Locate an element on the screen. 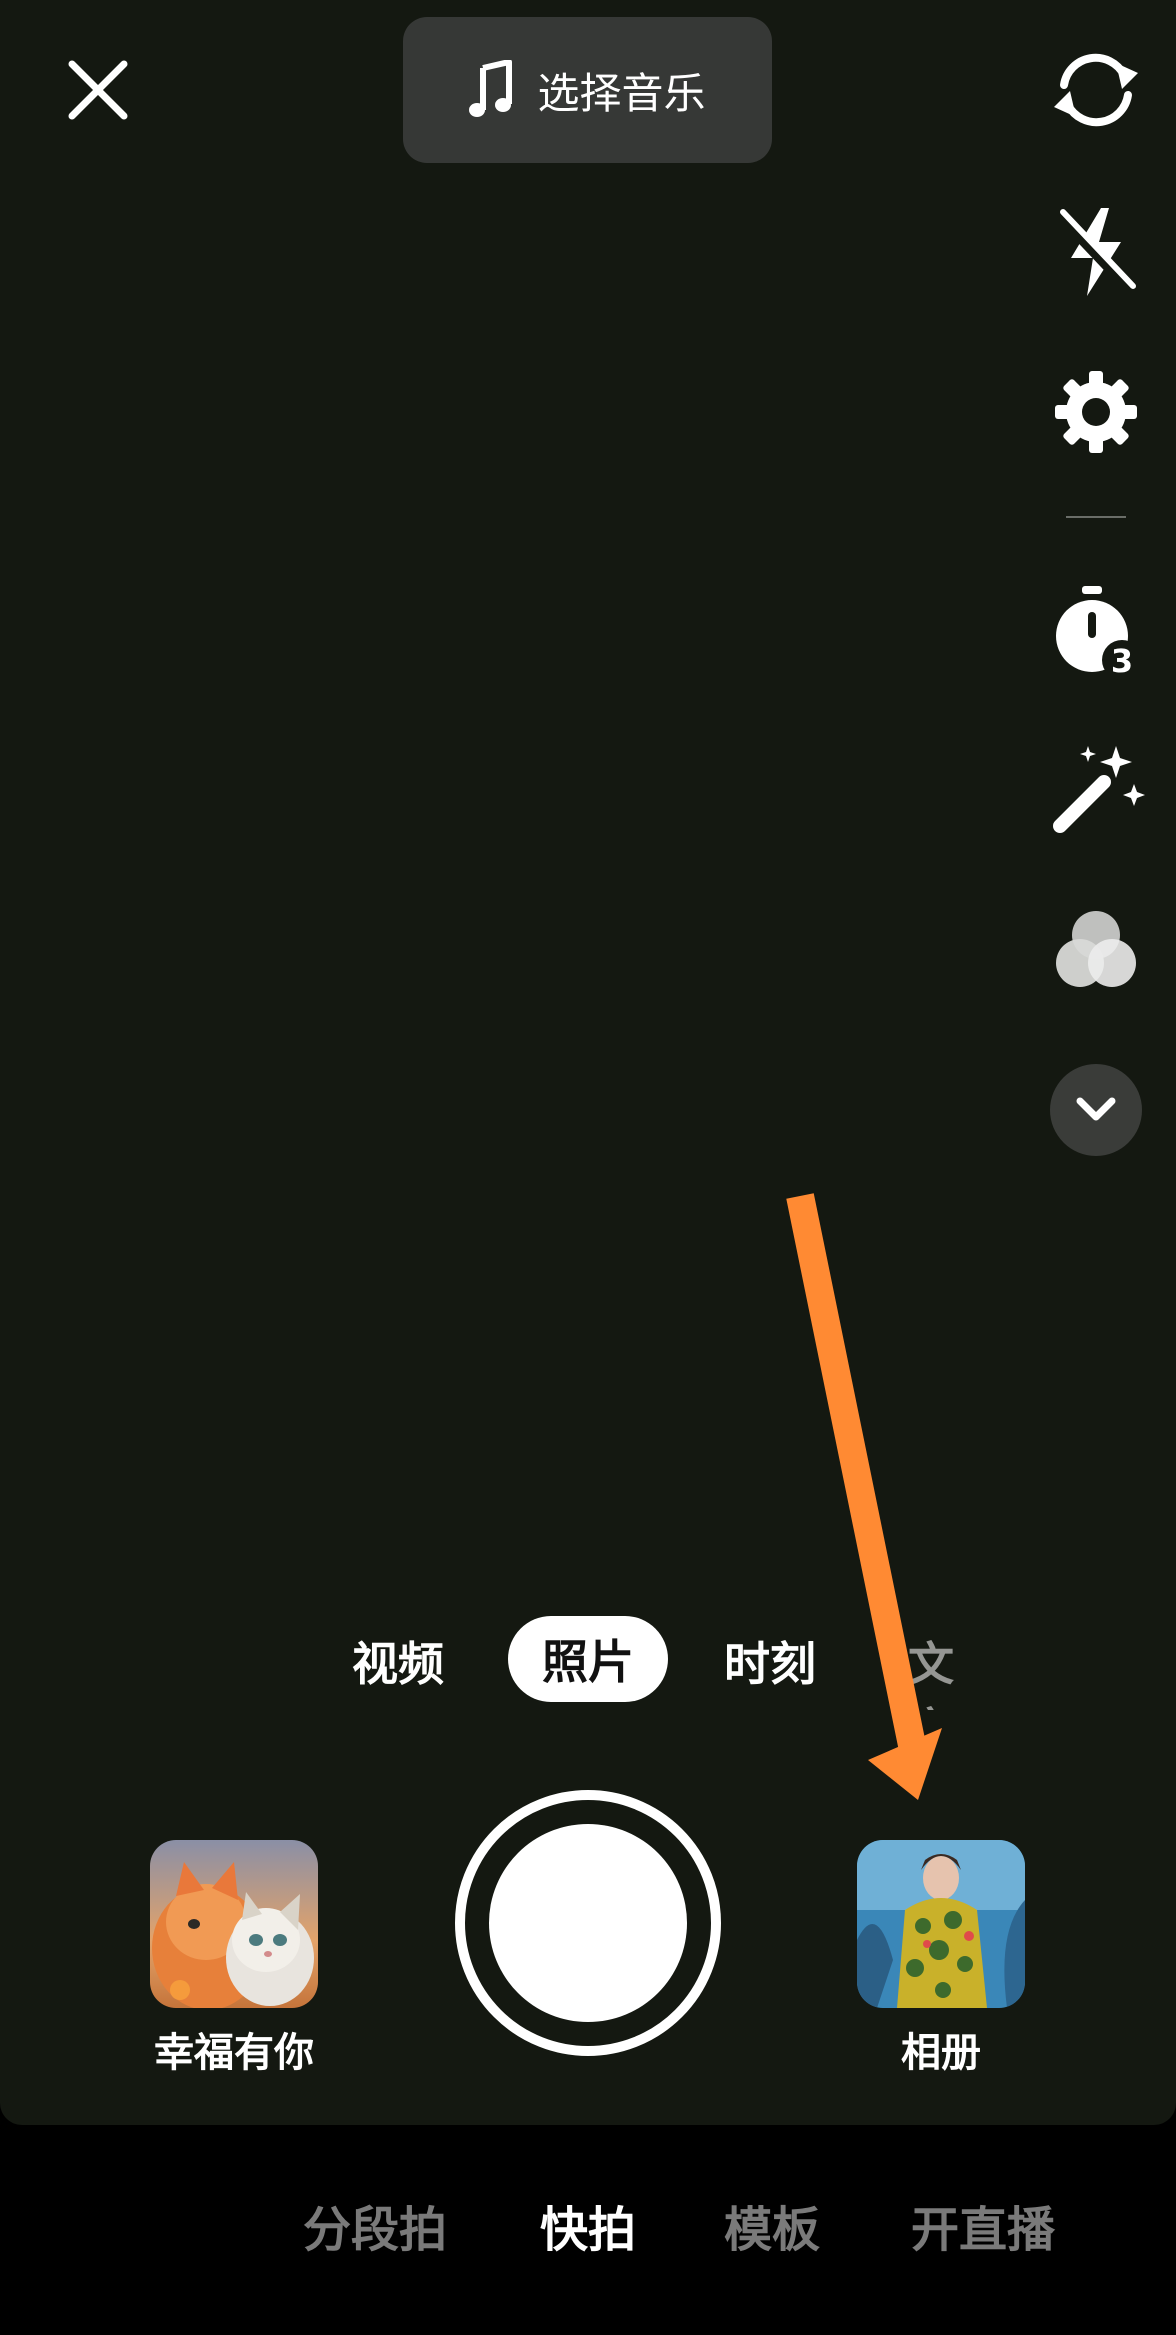 The image size is (1176, 2335). more-options-button is located at coordinates (1096, 1110).